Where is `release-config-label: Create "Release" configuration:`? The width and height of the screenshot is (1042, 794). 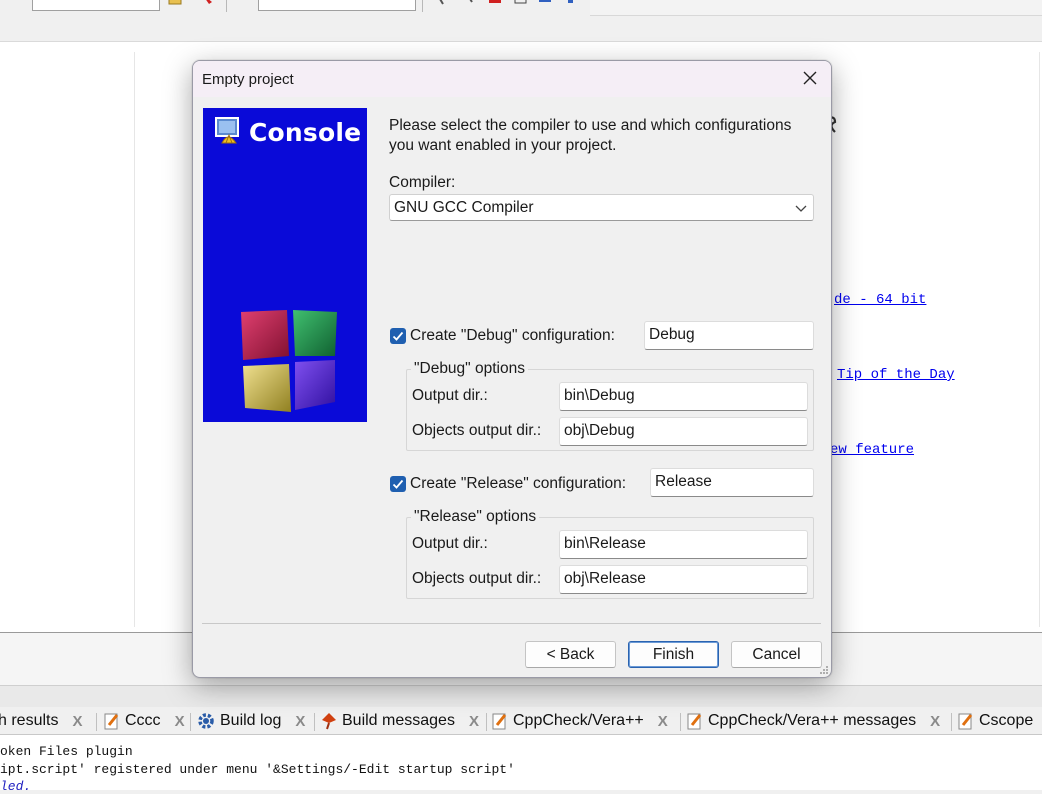 release-config-label: Create "Release" configuration: is located at coordinates (518, 483).